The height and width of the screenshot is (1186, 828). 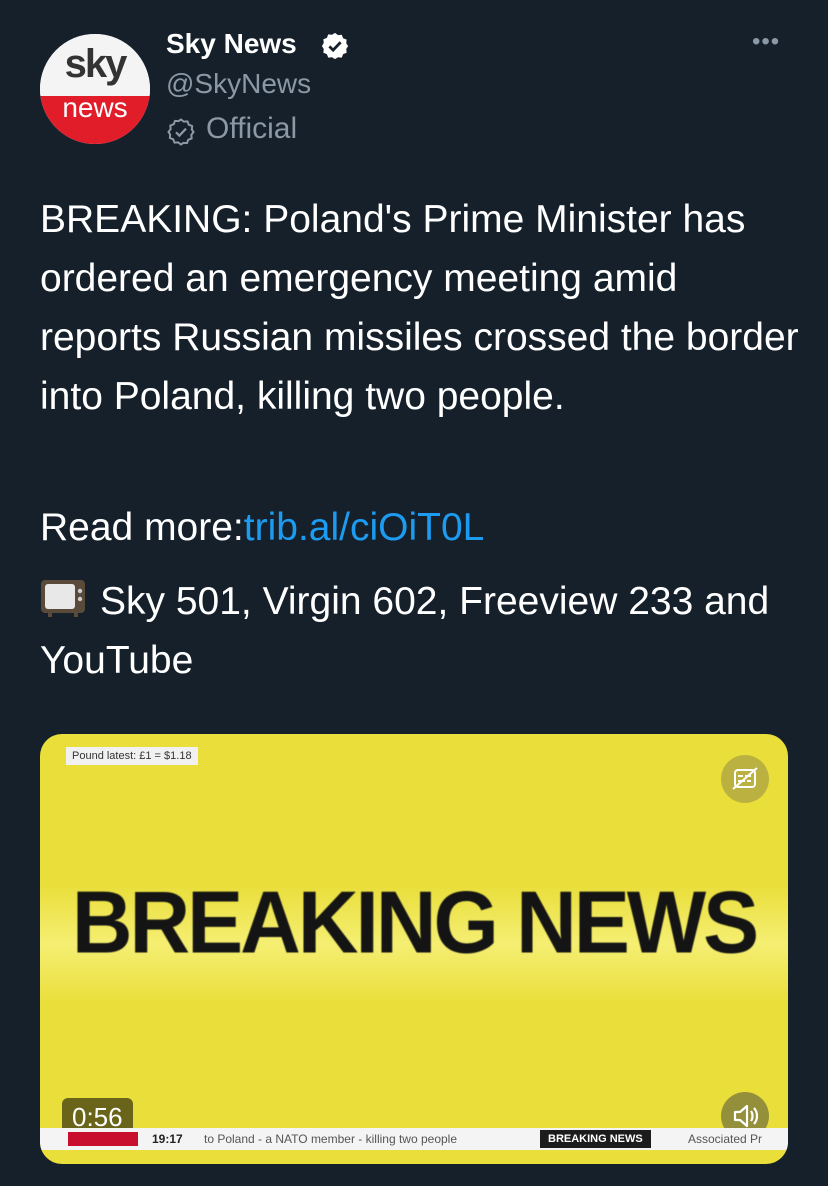 I want to click on official-badge-icon, so click(x=181, y=132).